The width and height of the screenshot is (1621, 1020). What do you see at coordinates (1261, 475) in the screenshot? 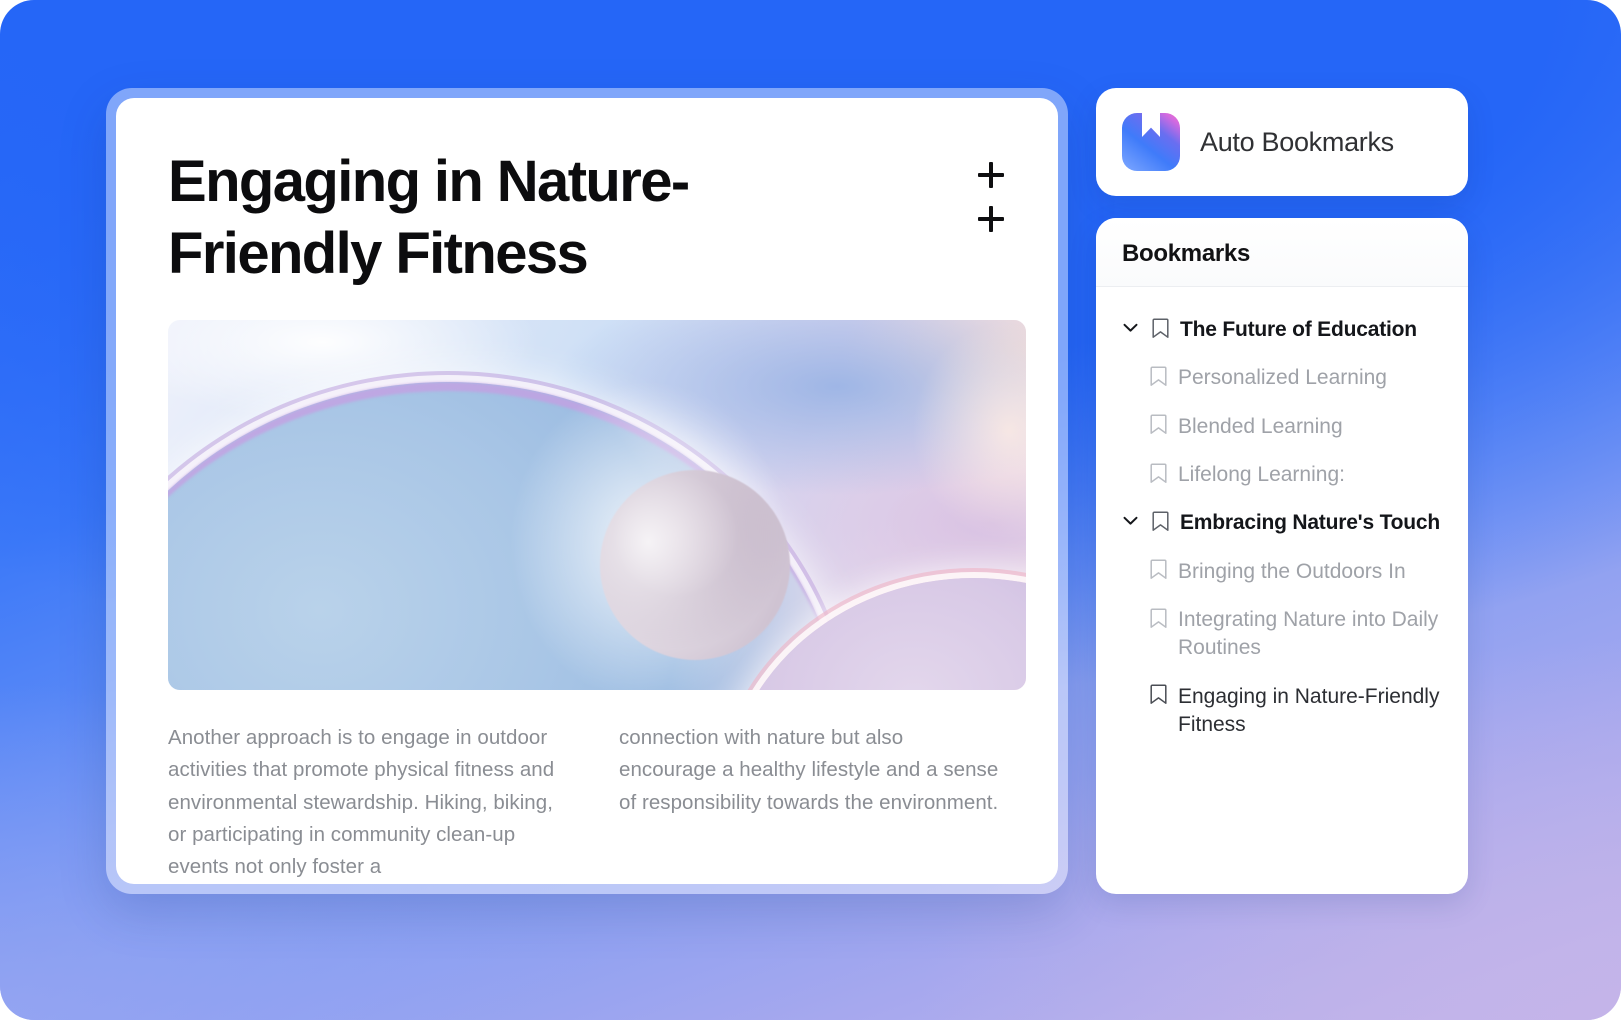
I see `bookmark-item-label: Lifelong Learning:` at bounding box center [1261, 475].